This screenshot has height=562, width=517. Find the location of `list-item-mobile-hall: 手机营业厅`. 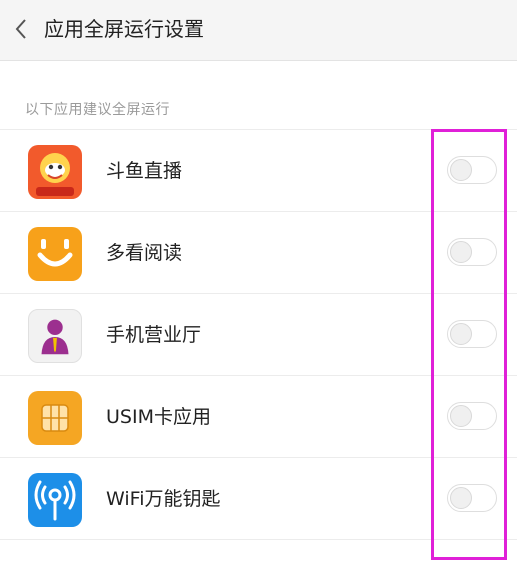

list-item-mobile-hall: 手机营业厅 is located at coordinates (258, 335).